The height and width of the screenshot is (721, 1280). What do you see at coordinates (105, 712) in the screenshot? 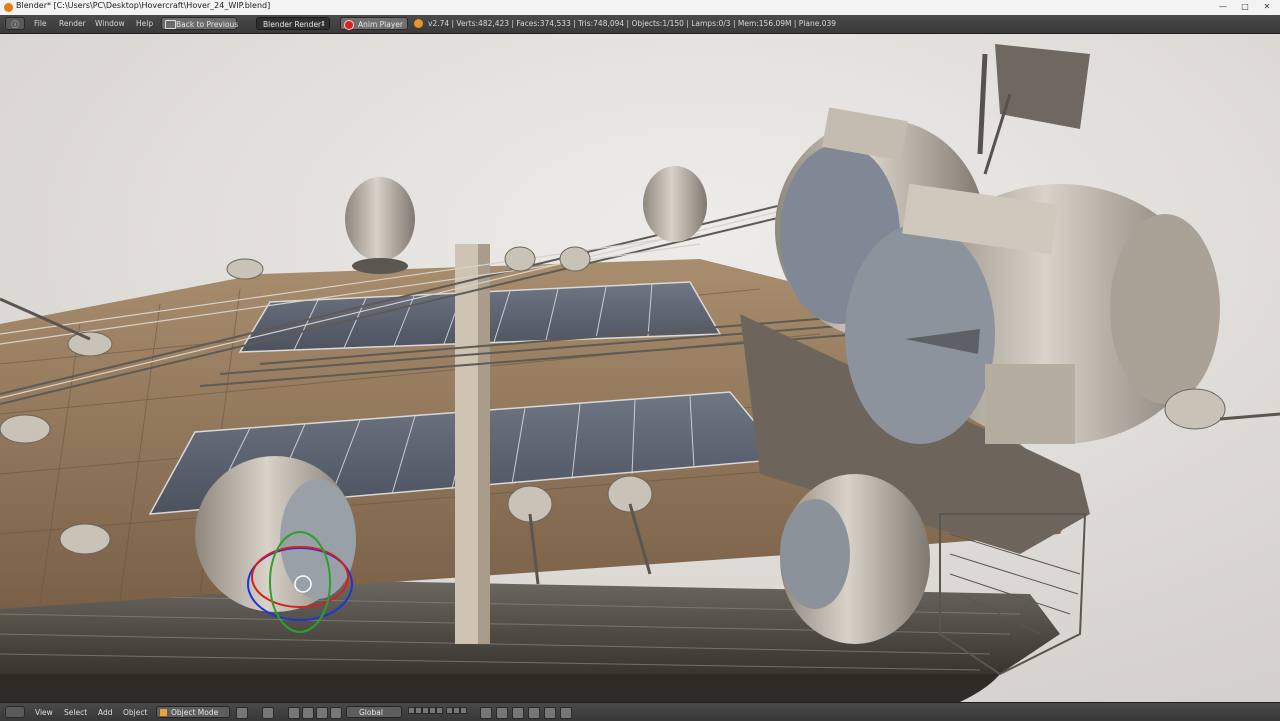
I see `menu-add: Add` at bounding box center [105, 712].